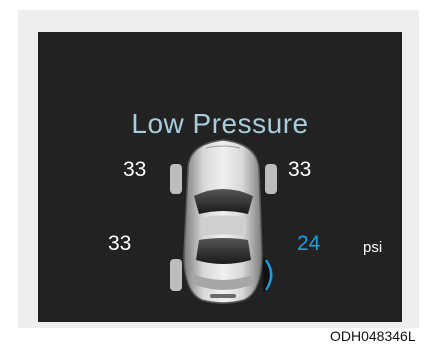  I want to click on image-code-label: ODH048346L, so click(373, 336).